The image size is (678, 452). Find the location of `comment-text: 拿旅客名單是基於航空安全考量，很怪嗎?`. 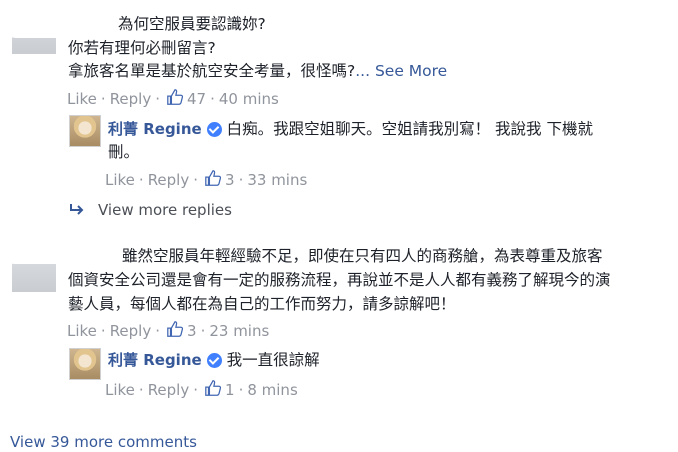

comment-text: 拿旅客名單是基於航空安全考量，很怪嗎? is located at coordinates (212, 71).